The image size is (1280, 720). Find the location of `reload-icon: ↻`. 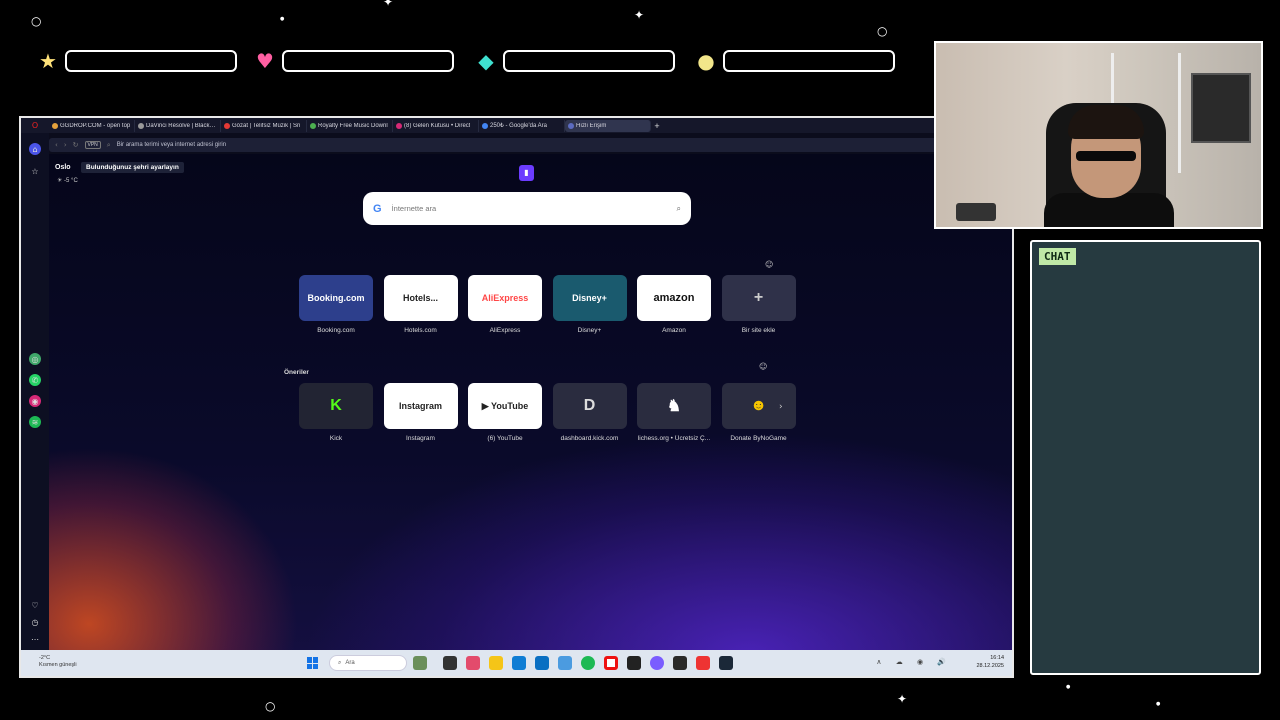

reload-icon: ↻ is located at coordinates (76, 145).